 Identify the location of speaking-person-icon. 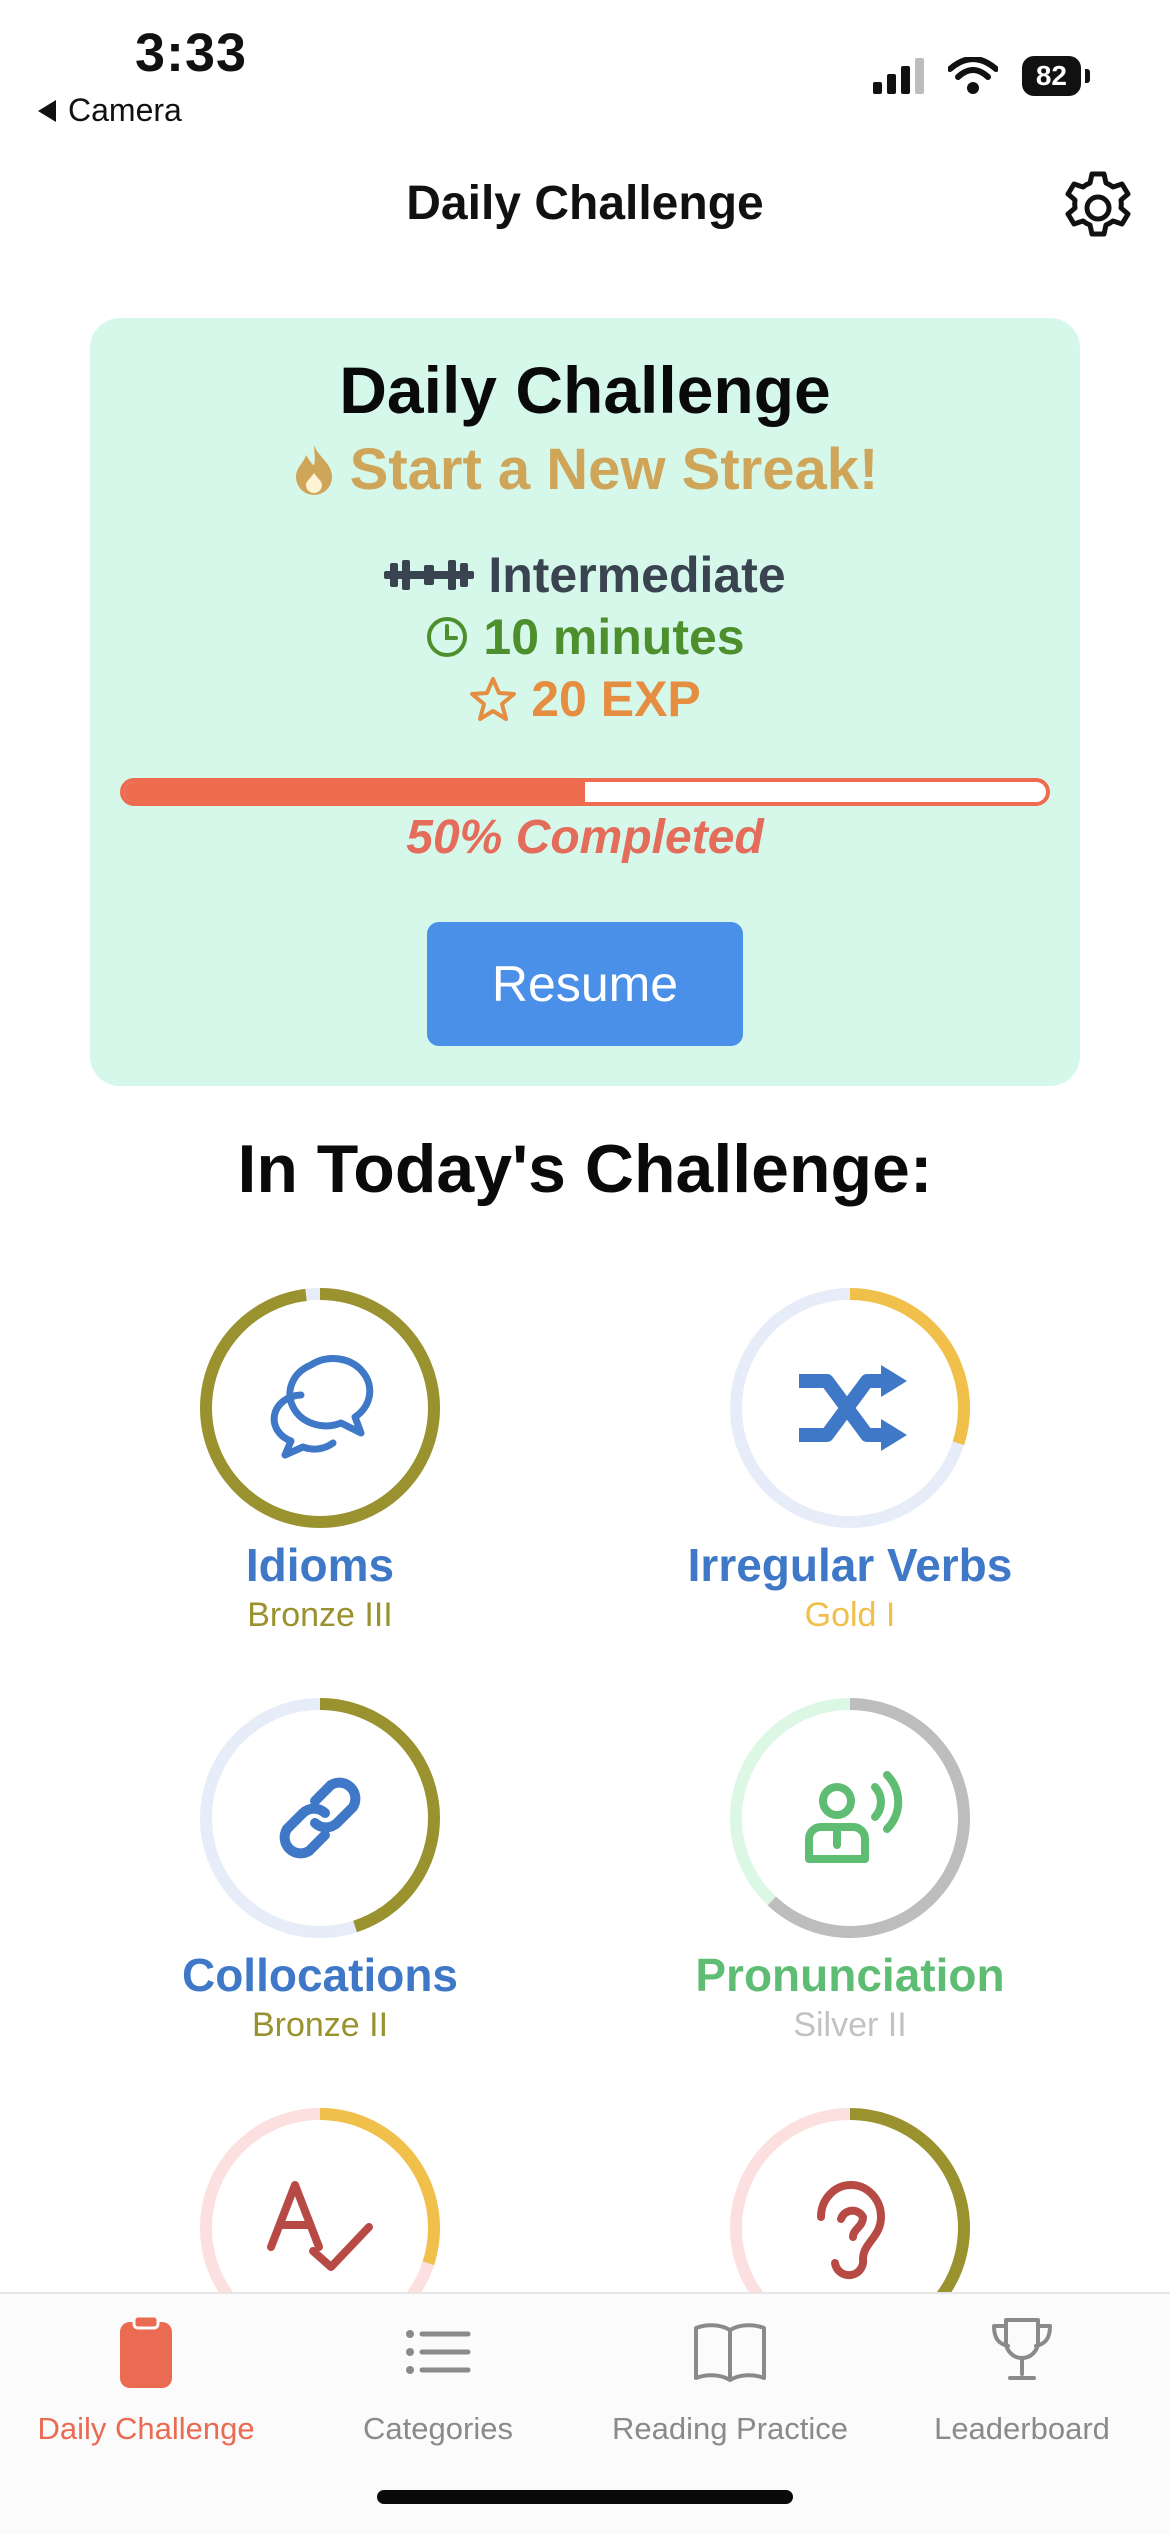
(850, 1818).